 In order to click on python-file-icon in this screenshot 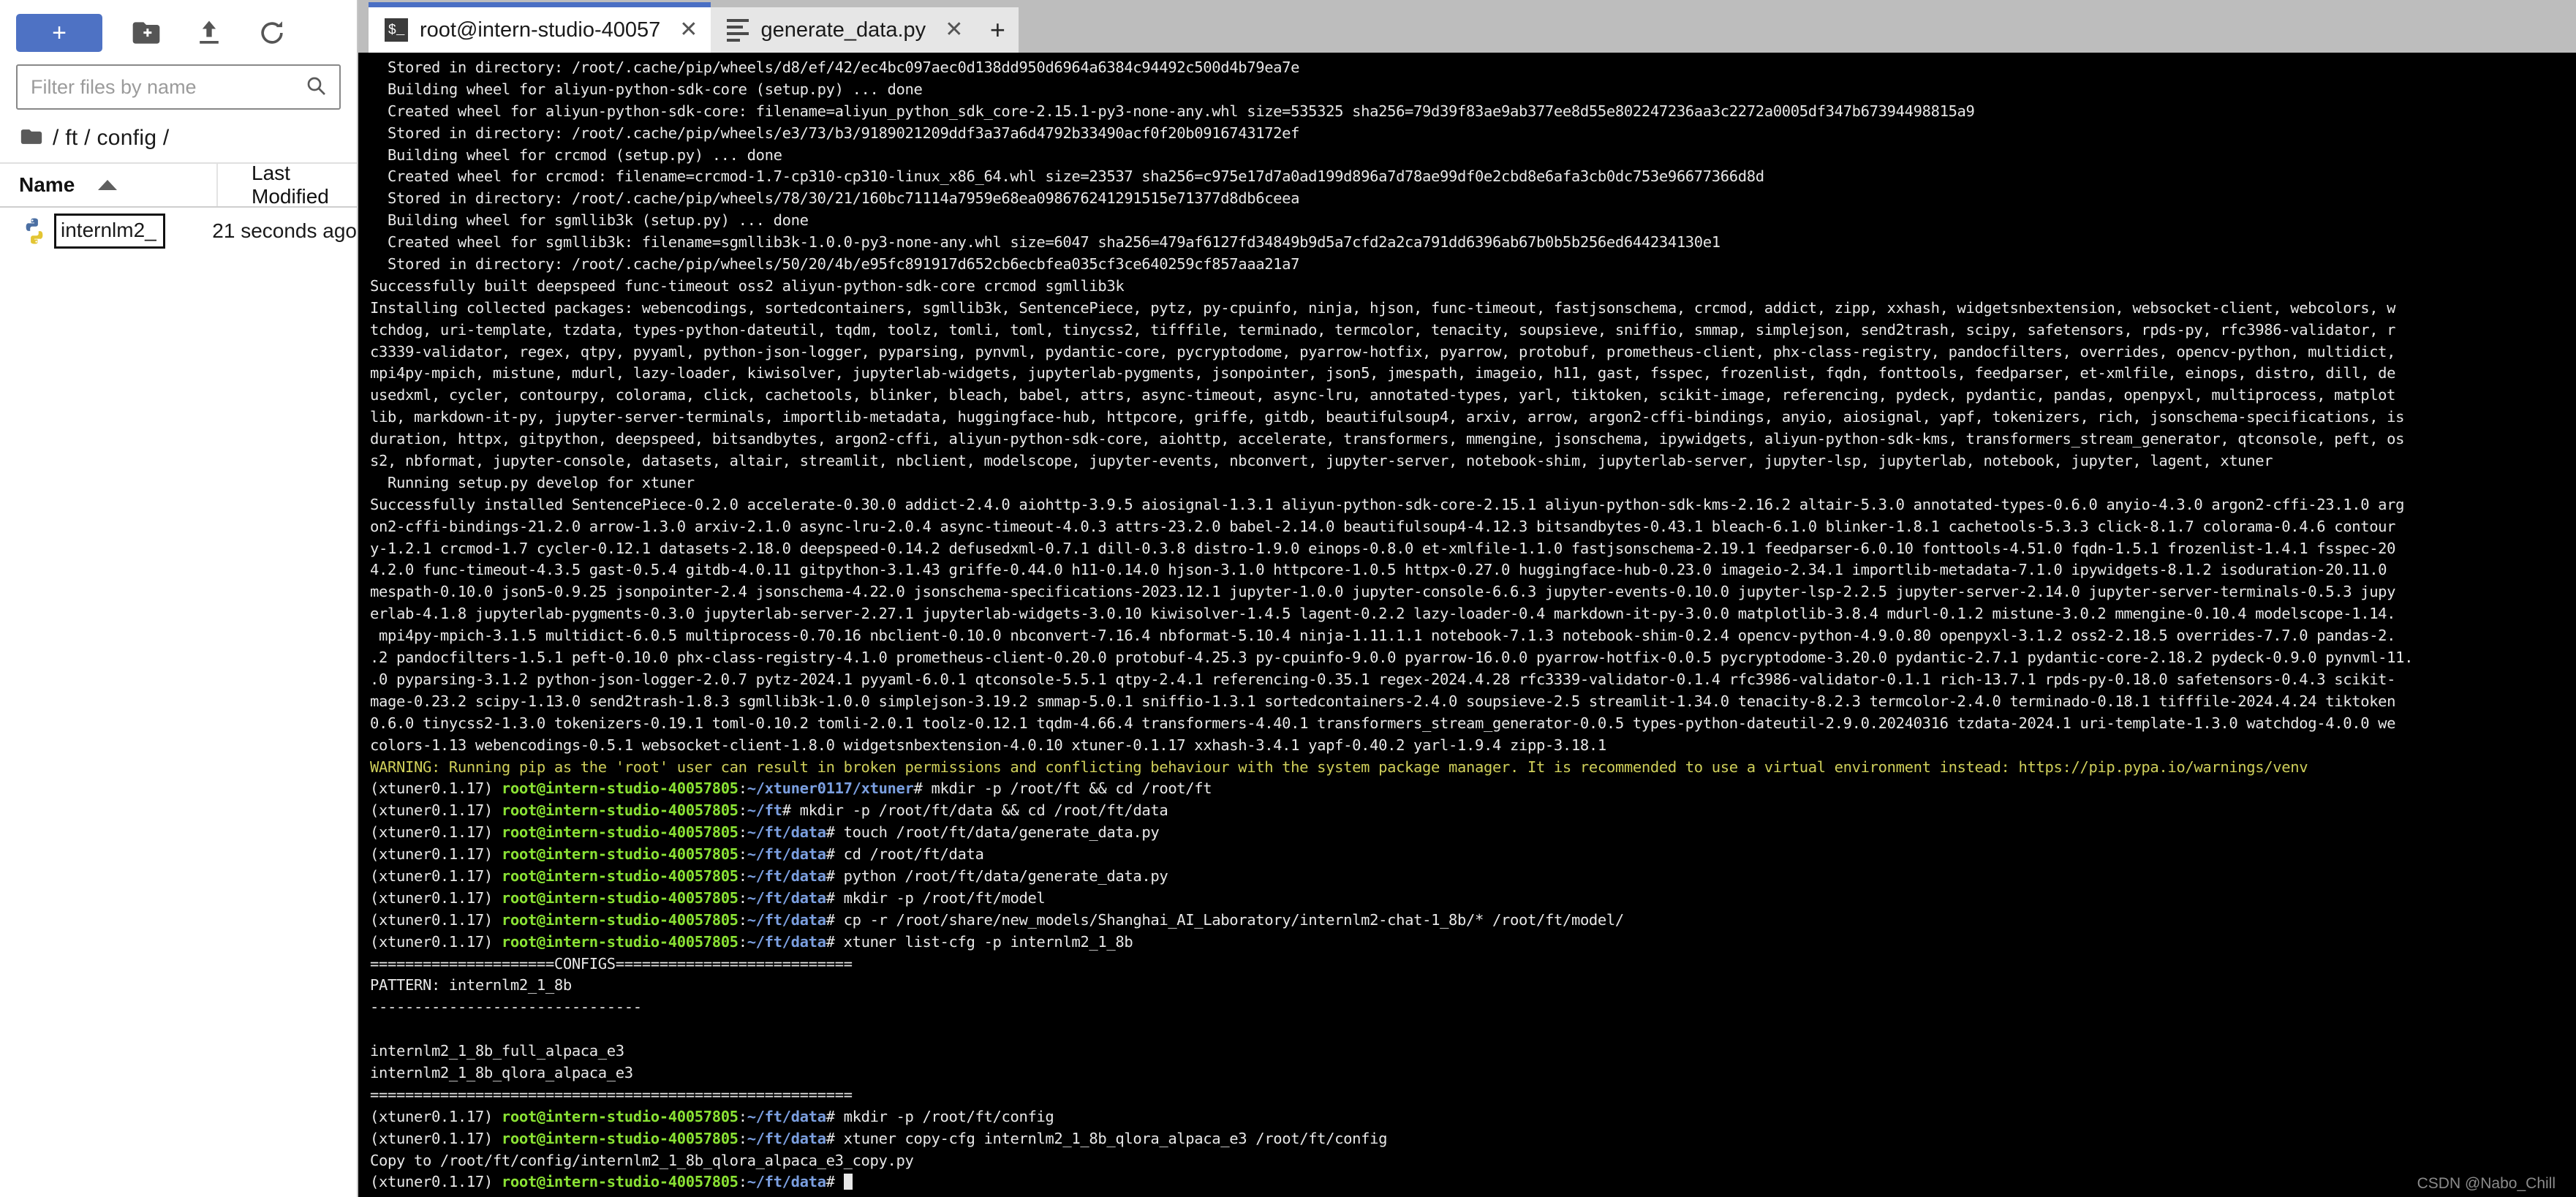, I will do `click(34, 231)`.